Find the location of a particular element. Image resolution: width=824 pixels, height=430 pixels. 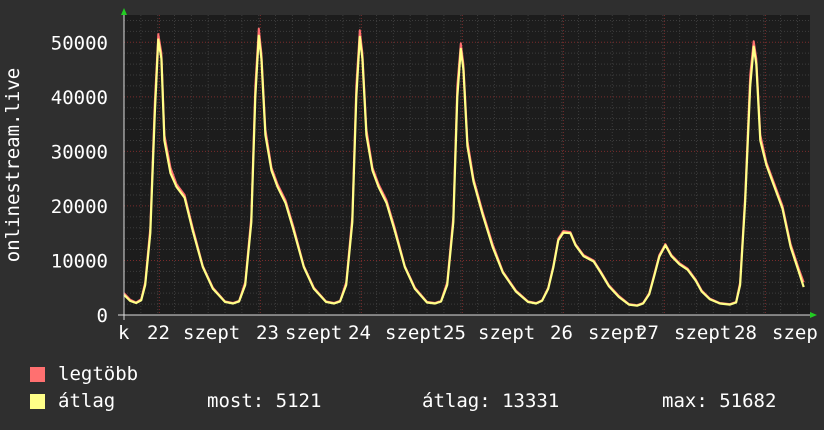

legend-item-avg: átlag is located at coordinates (72, 401).